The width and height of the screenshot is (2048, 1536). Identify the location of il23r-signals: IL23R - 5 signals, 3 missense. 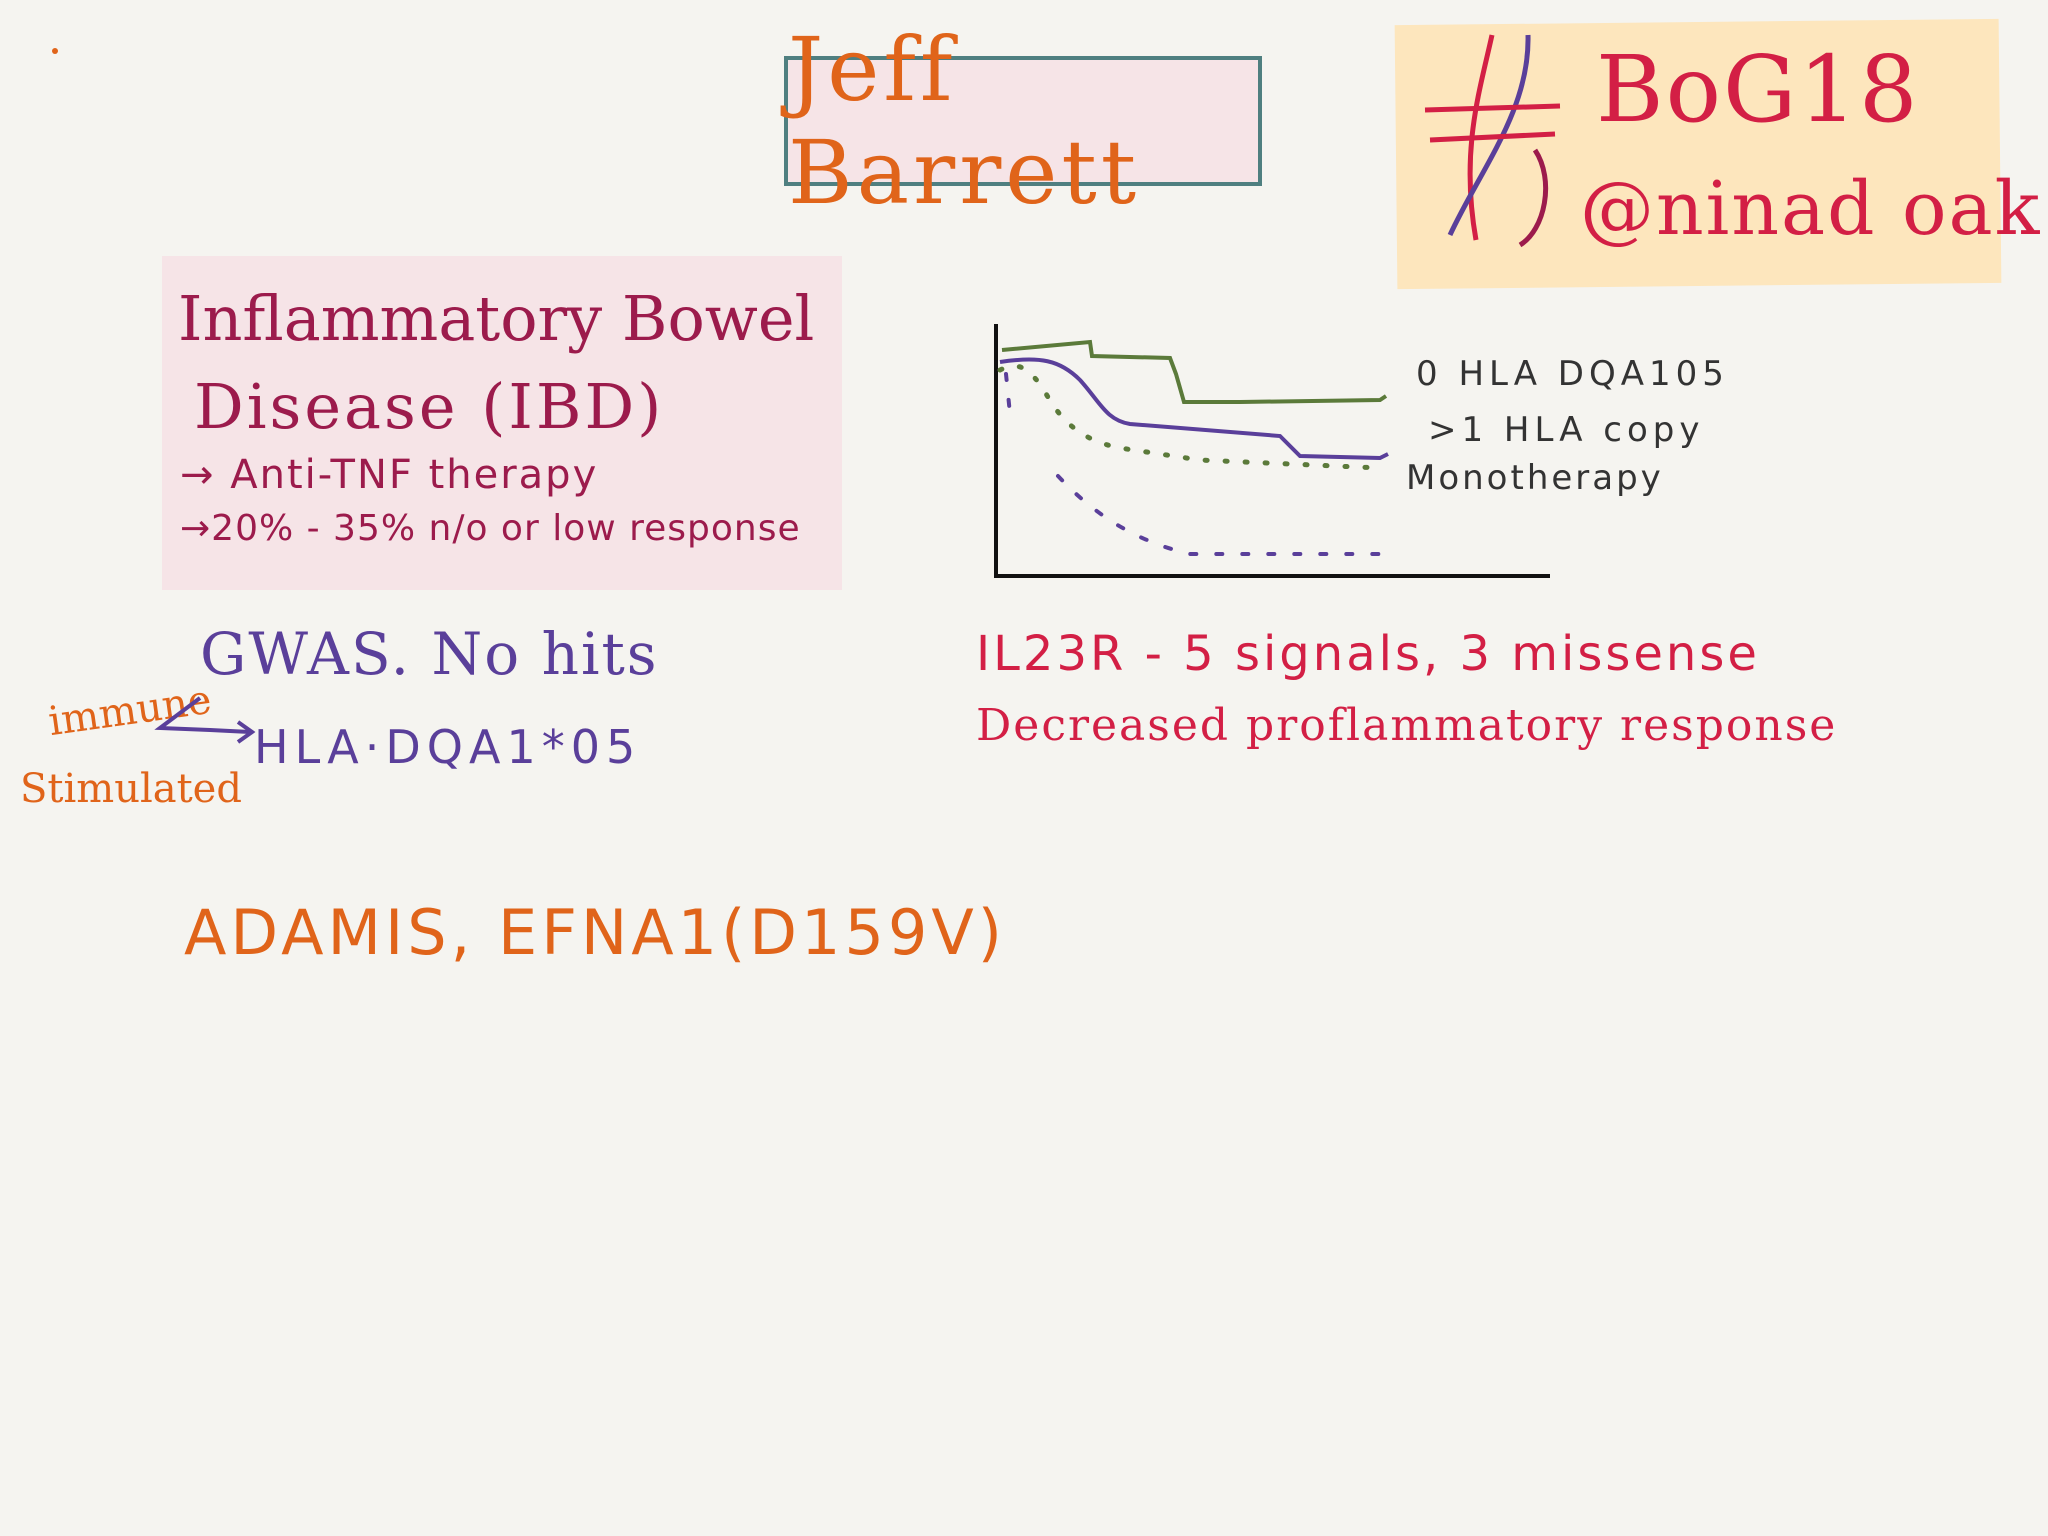
(1368, 654).